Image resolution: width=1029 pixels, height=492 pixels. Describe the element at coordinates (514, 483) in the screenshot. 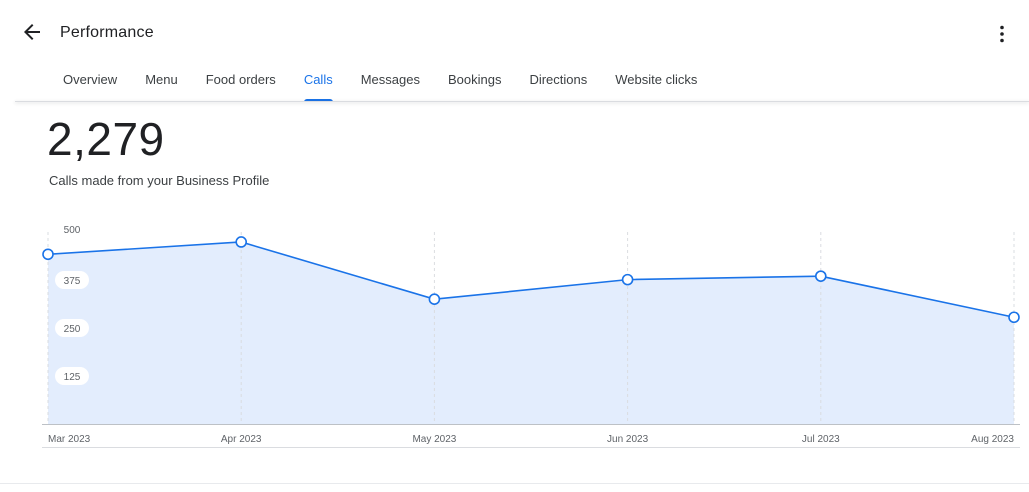

I see `bottom-divider` at that location.